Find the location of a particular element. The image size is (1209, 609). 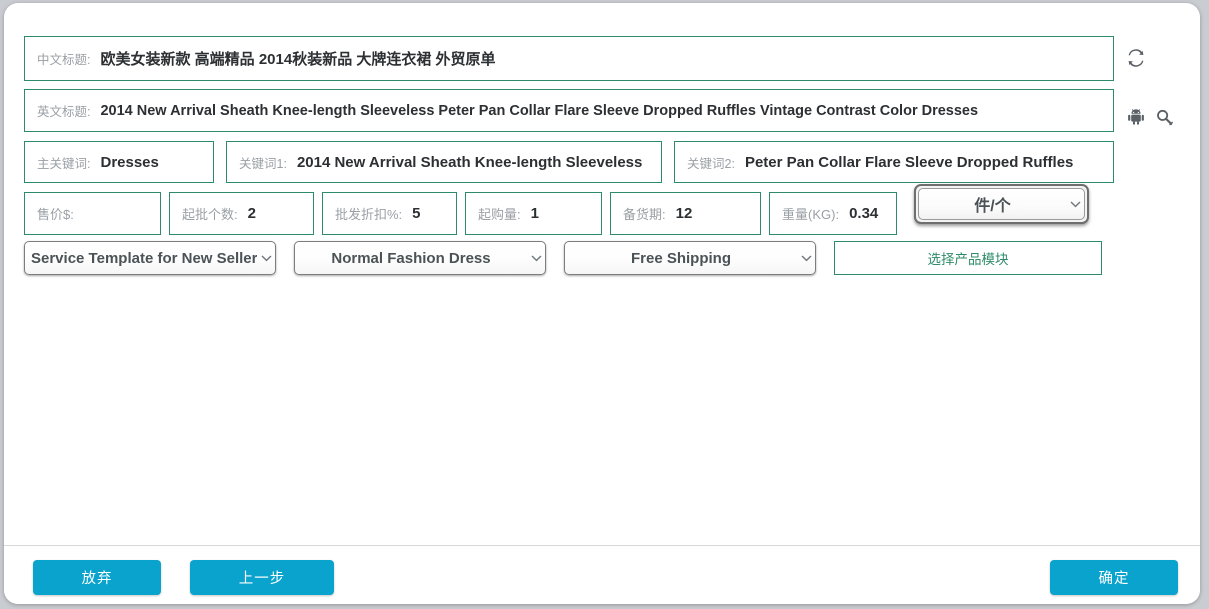

shipping-select: Free Shipping is located at coordinates (690, 258).